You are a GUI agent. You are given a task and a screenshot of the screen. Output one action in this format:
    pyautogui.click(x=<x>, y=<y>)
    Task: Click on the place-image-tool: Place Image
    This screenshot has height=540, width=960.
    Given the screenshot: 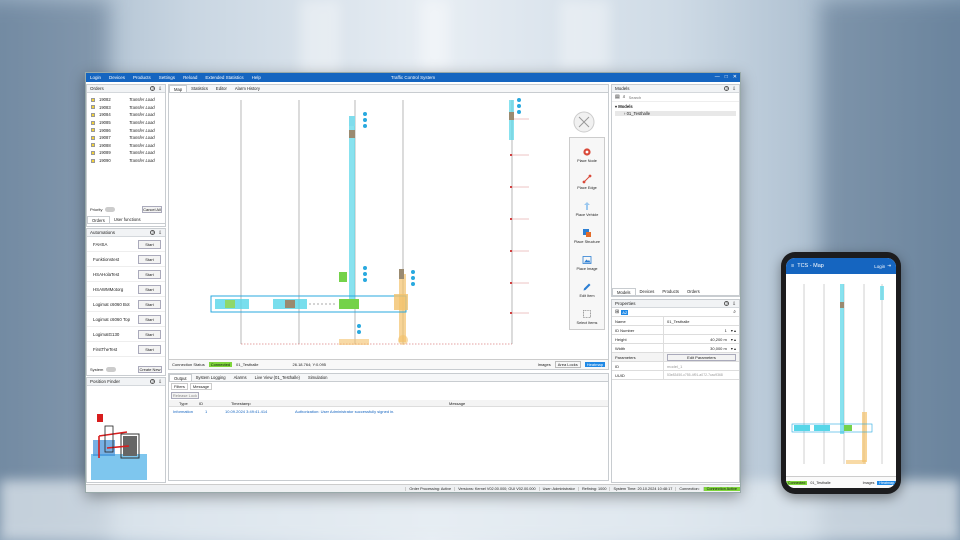 What is the action you would take?
    pyautogui.click(x=587, y=259)
    